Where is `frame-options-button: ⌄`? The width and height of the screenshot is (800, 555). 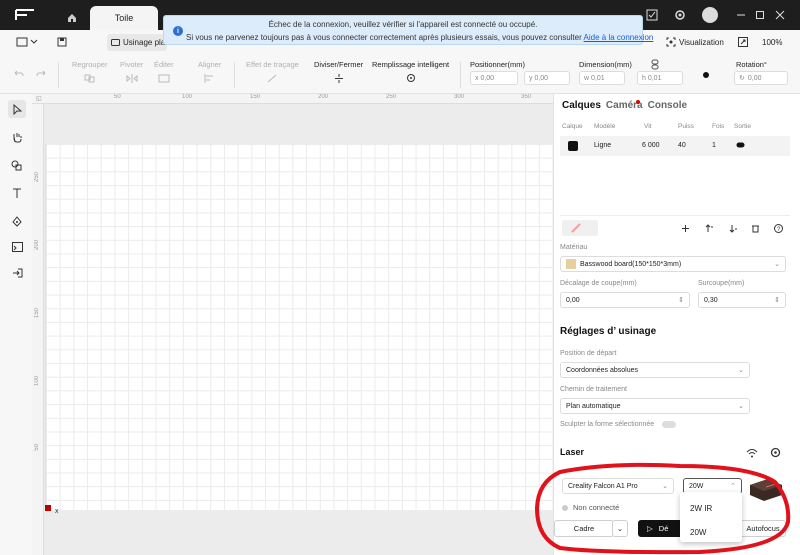 frame-options-button: ⌄ is located at coordinates (620, 528).